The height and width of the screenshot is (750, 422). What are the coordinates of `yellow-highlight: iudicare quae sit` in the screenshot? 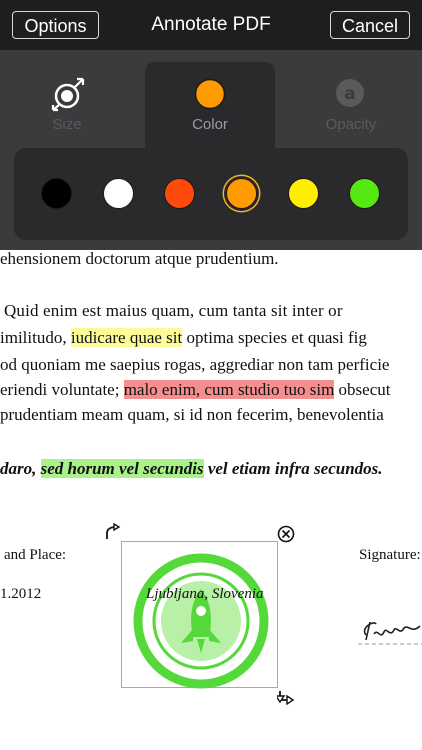 It's located at (126, 337).